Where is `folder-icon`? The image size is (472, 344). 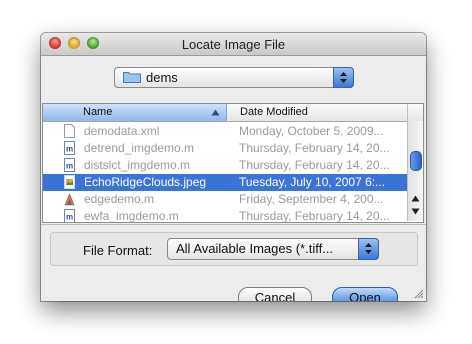 folder-icon is located at coordinates (132, 77).